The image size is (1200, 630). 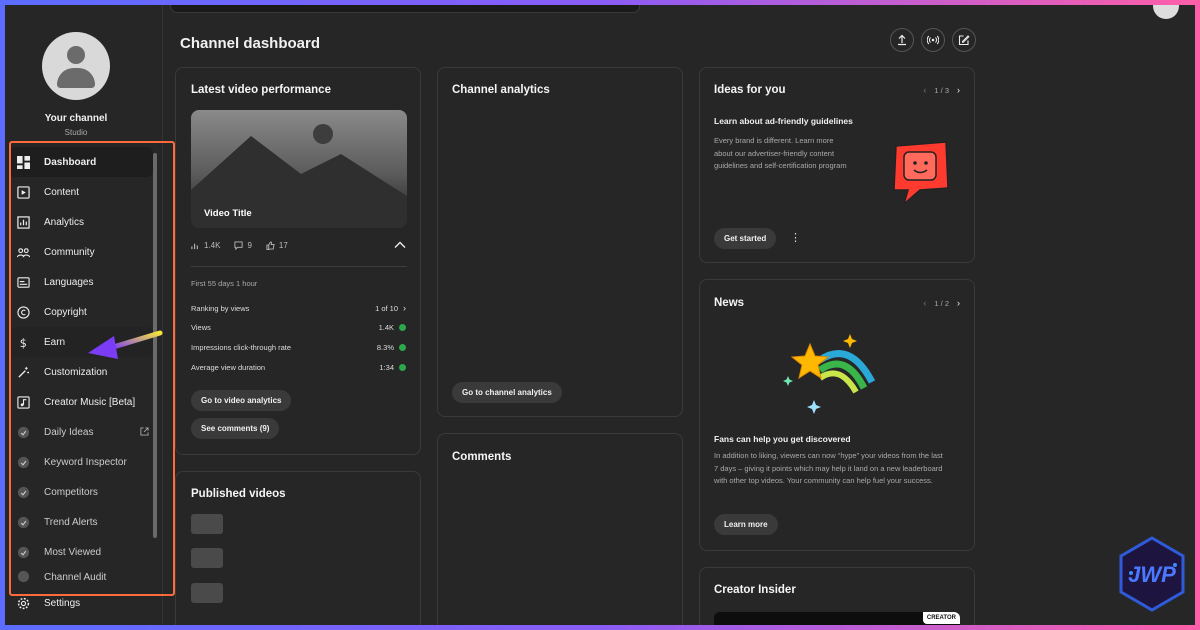 I want to click on news-pager: ‹ 1 / 2 ›, so click(x=941, y=303).